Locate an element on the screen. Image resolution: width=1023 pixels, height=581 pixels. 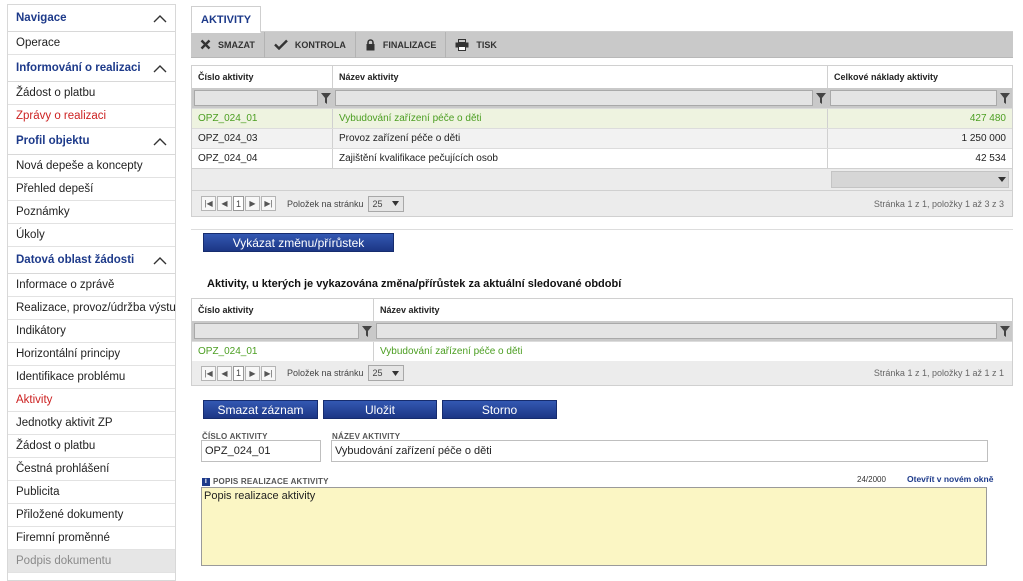
nav-section-navigace: Navigace is located at coordinates (91, 18).